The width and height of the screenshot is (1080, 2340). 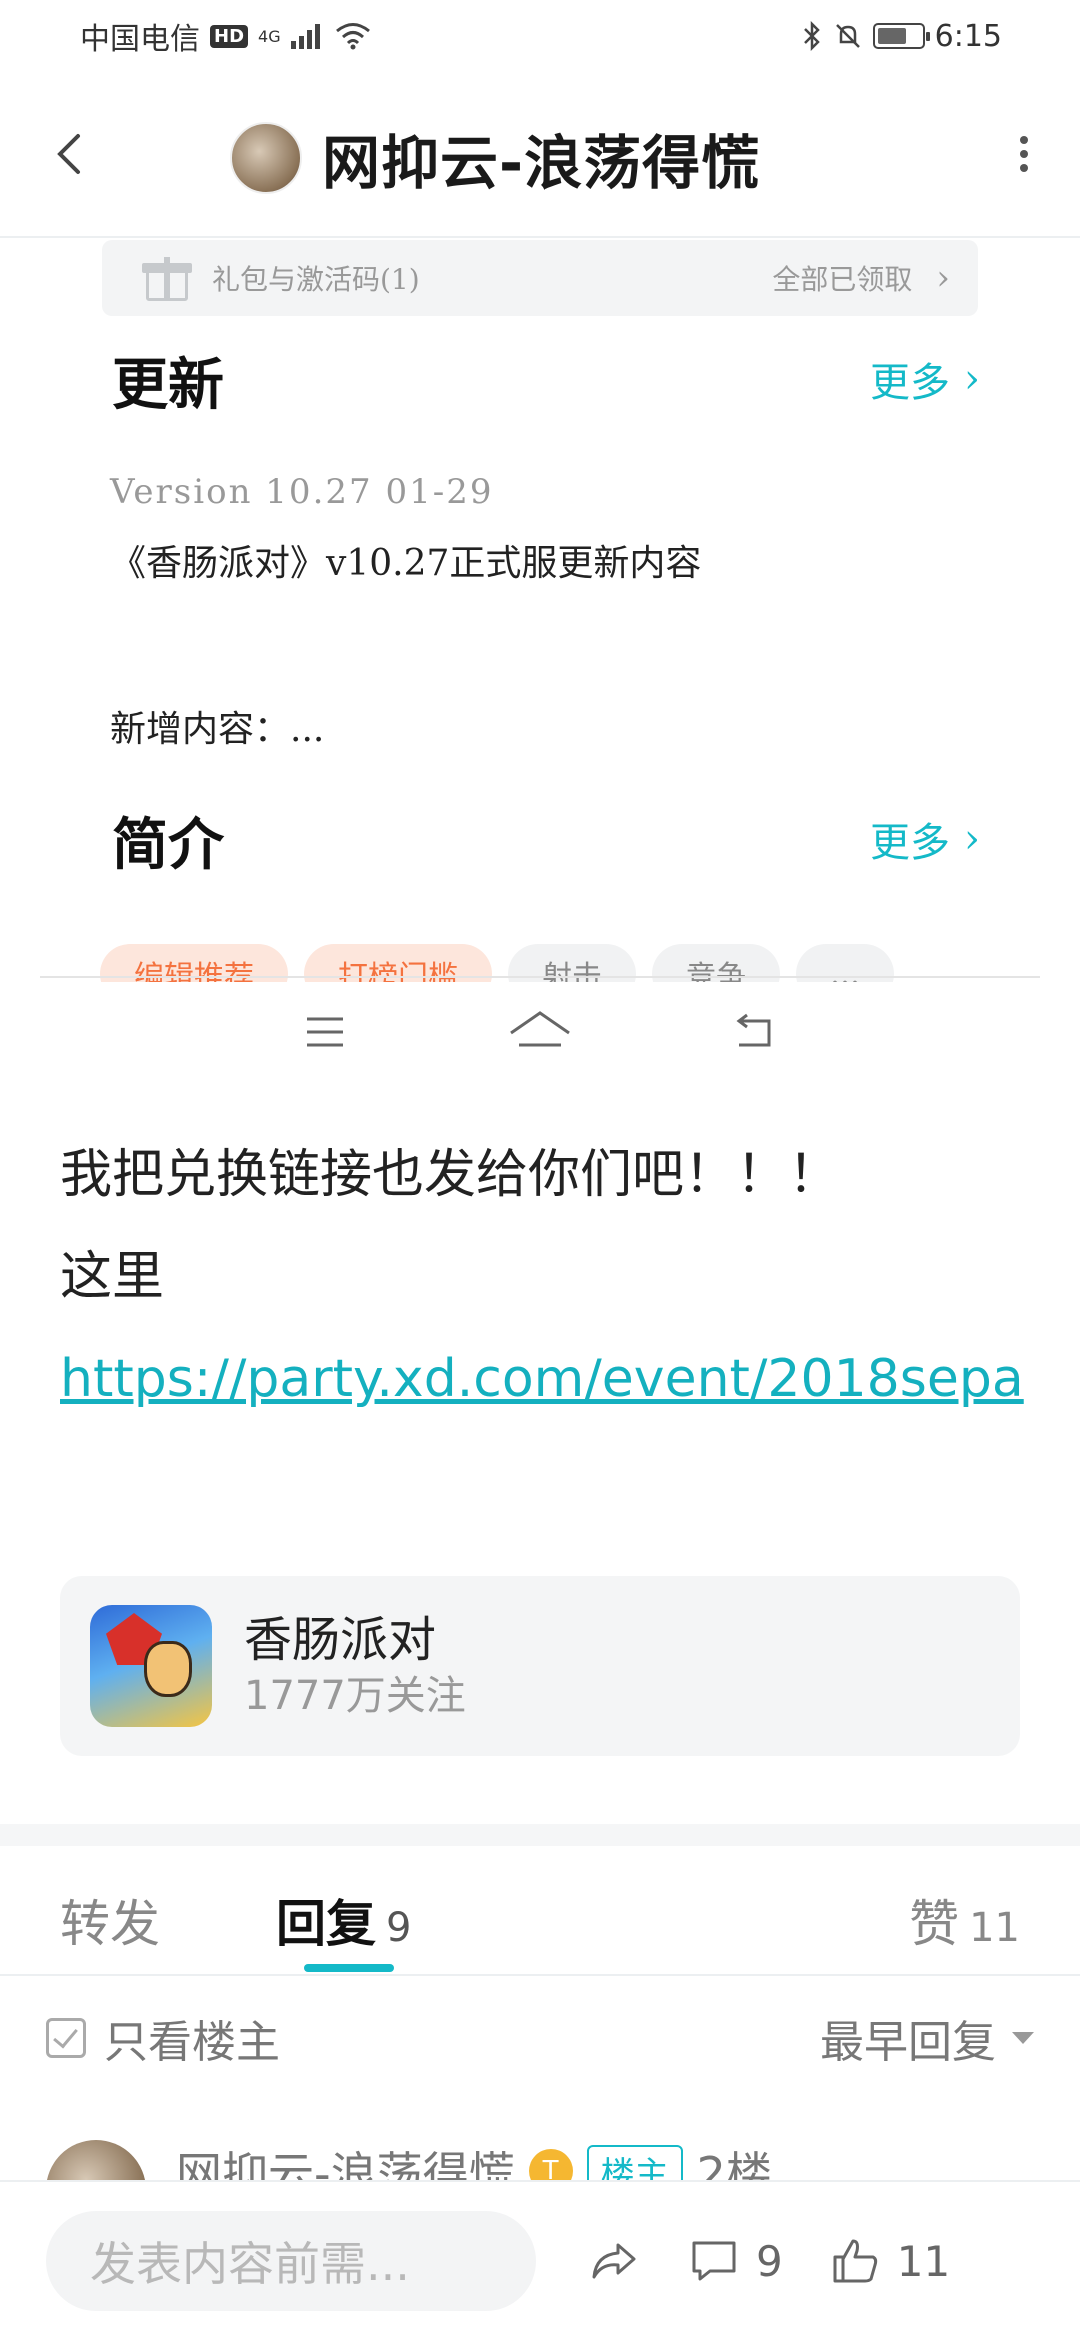 What do you see at coordinates (168, 385) in the screenshot?
I see `update-heading: 更新` at bounding box center [168, 385].